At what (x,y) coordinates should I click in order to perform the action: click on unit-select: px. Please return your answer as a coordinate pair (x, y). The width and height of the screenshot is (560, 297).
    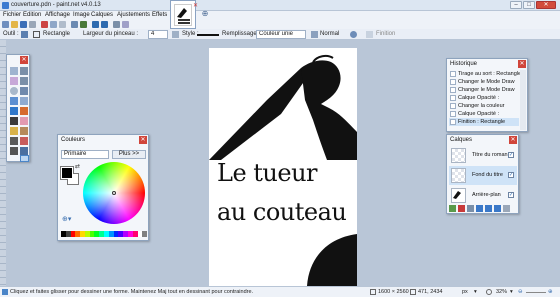
    Looking at the image, I should click on (465, 292).